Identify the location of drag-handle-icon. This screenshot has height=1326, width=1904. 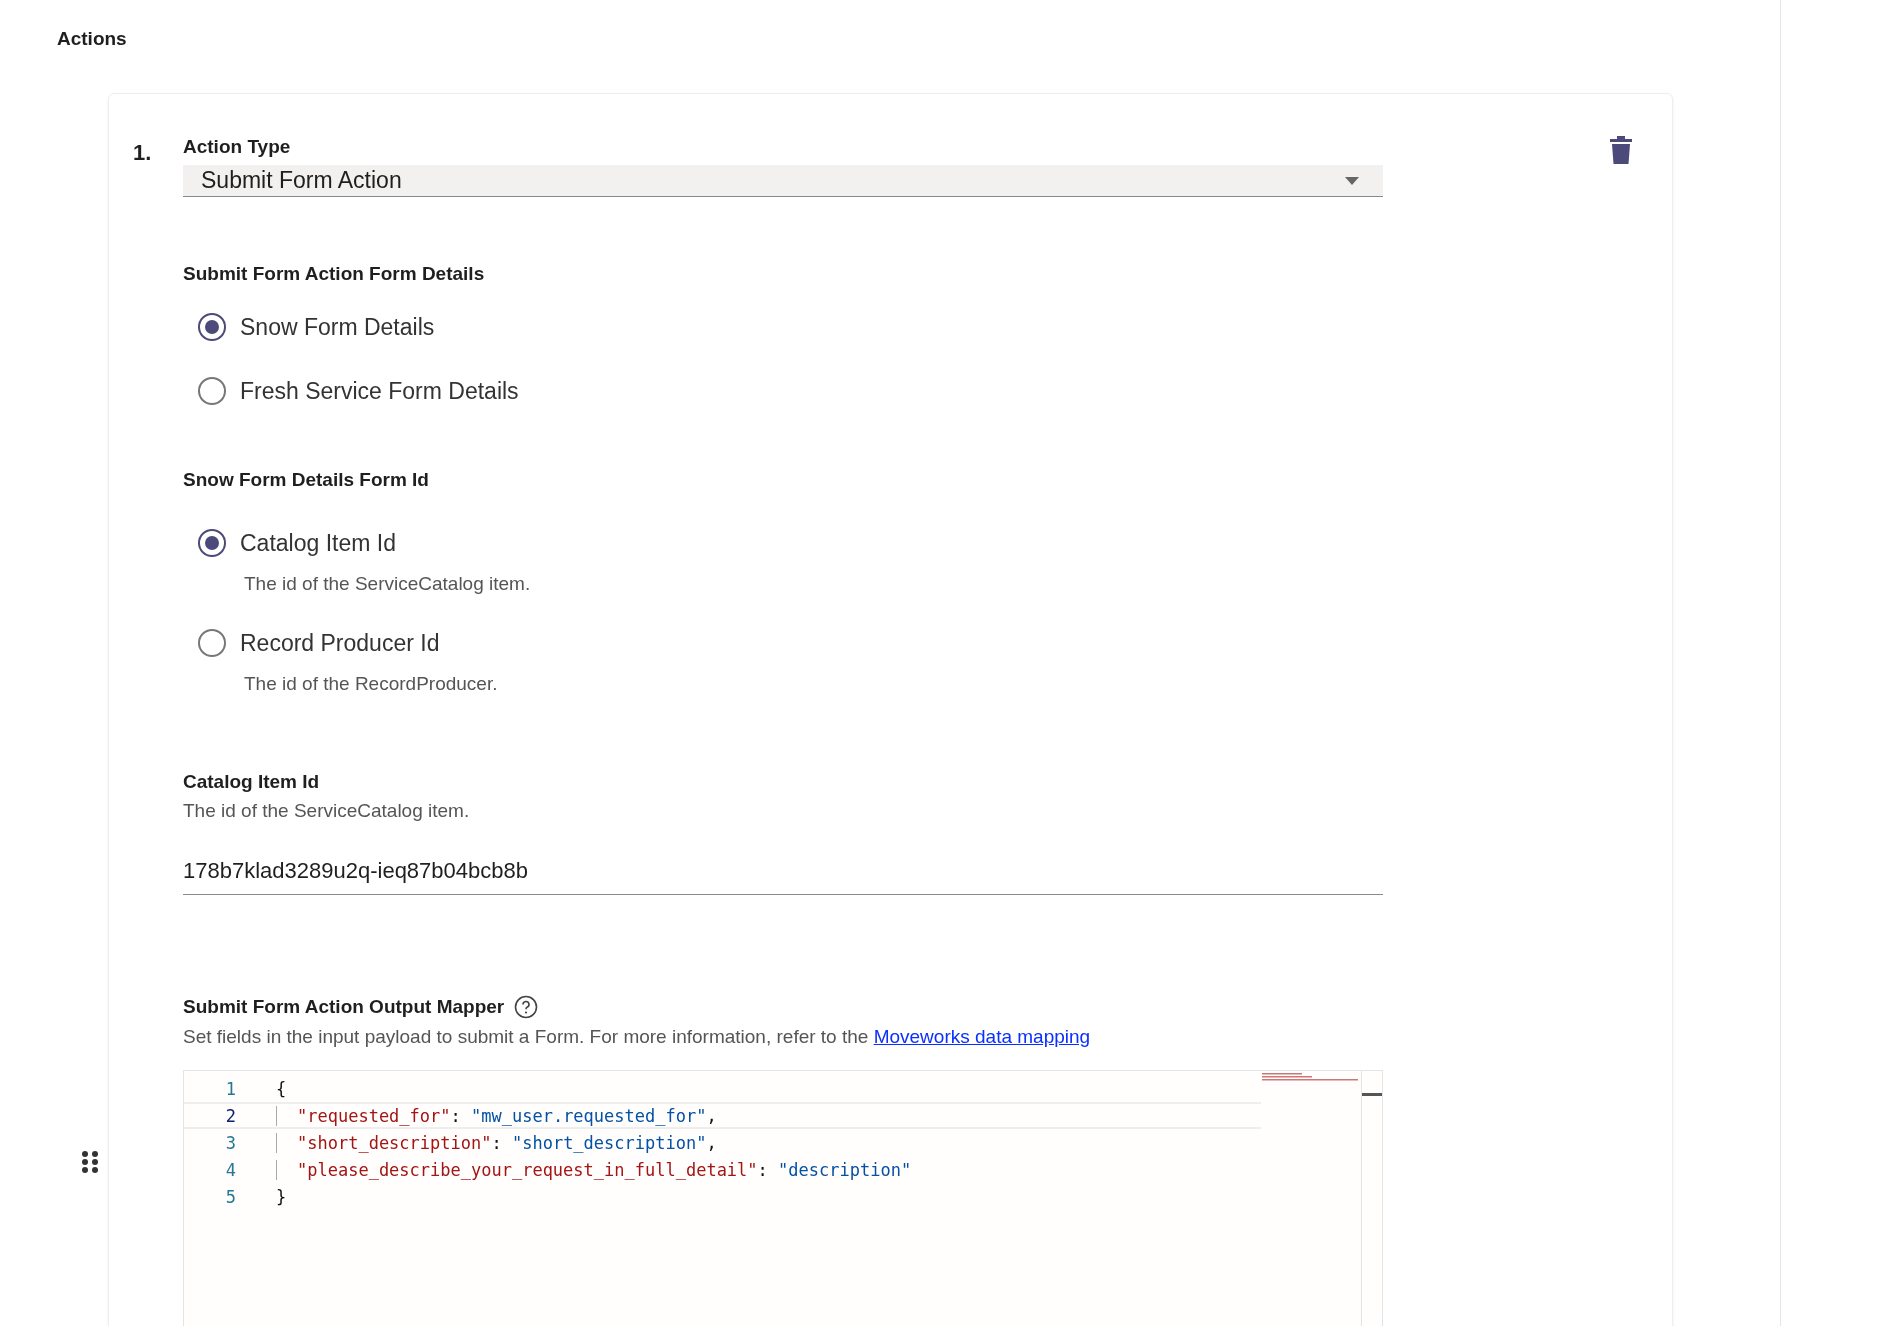
(90, 1162).